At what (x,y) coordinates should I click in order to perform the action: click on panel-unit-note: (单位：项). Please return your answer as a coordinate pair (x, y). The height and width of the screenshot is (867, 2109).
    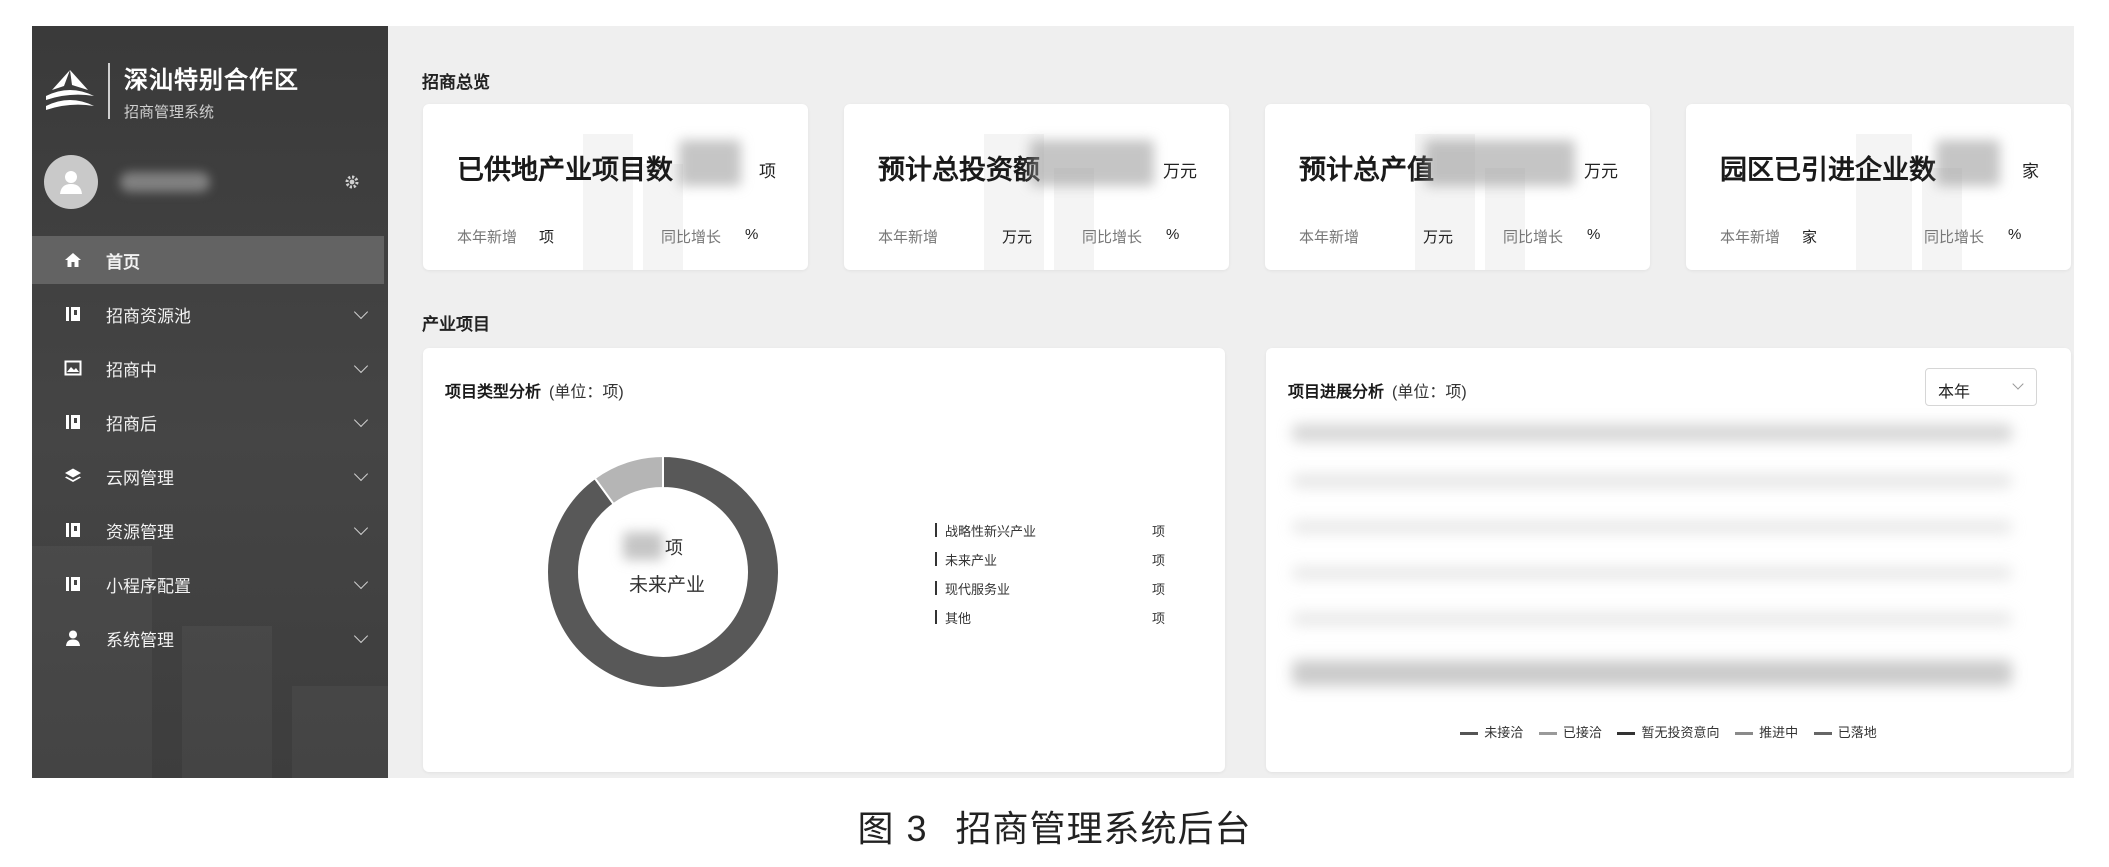
    Looking at the image, I should click on (586, 392).